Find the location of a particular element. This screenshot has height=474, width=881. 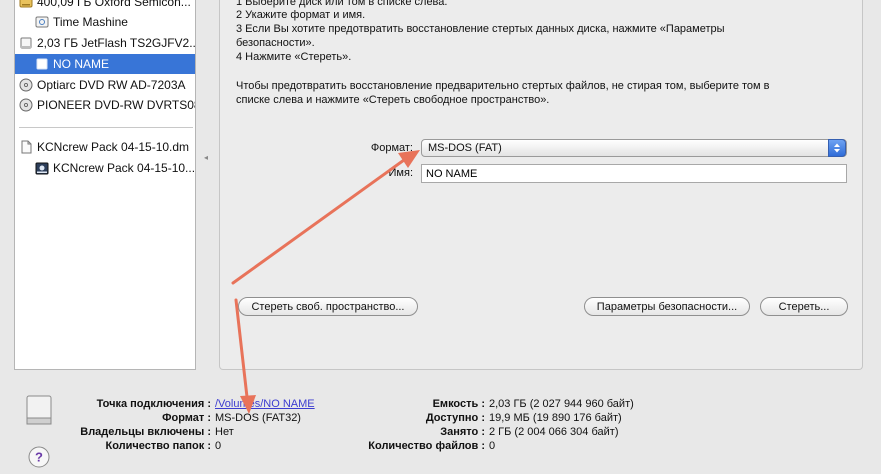

name-label: Имя: is located at coordinates (400, 173).